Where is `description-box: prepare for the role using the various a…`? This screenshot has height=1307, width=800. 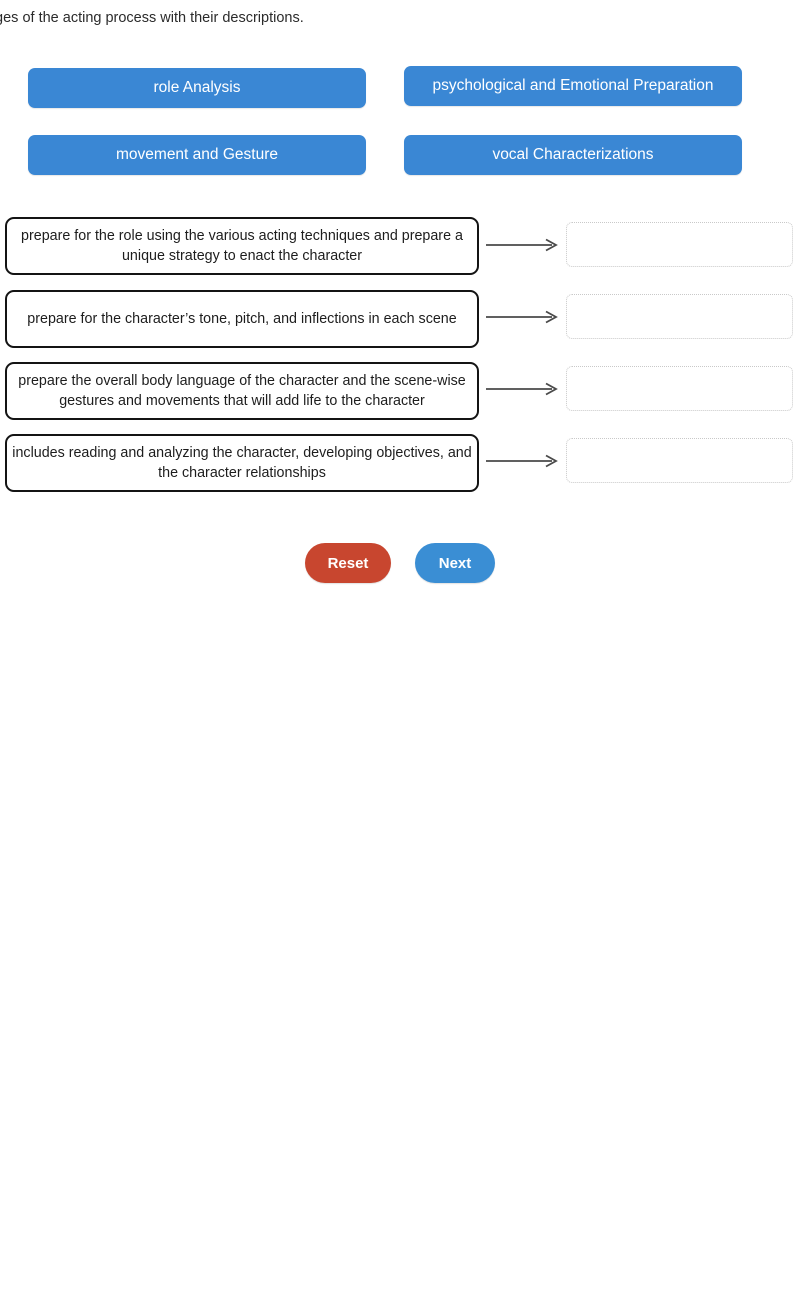 description-box: prepare for the role using the various a… is located at coordinates (242, 246).